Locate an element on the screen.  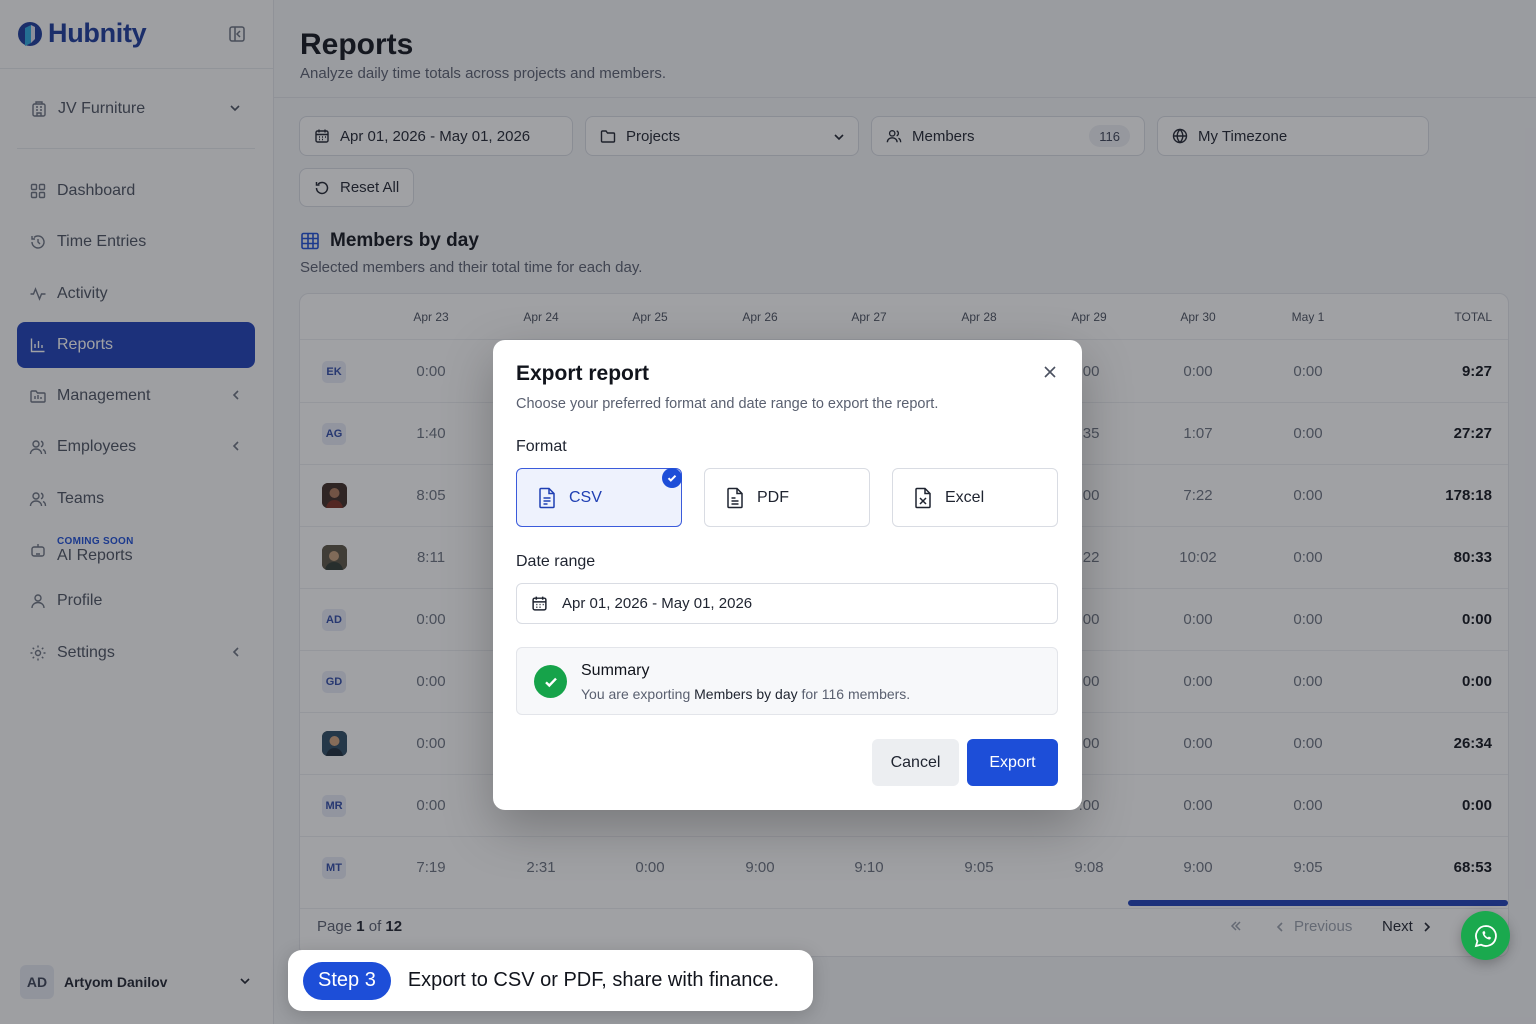
date-range-input-value: Apr 01, 2026 - May 01, 2026 is located at coordinates (657, 603).